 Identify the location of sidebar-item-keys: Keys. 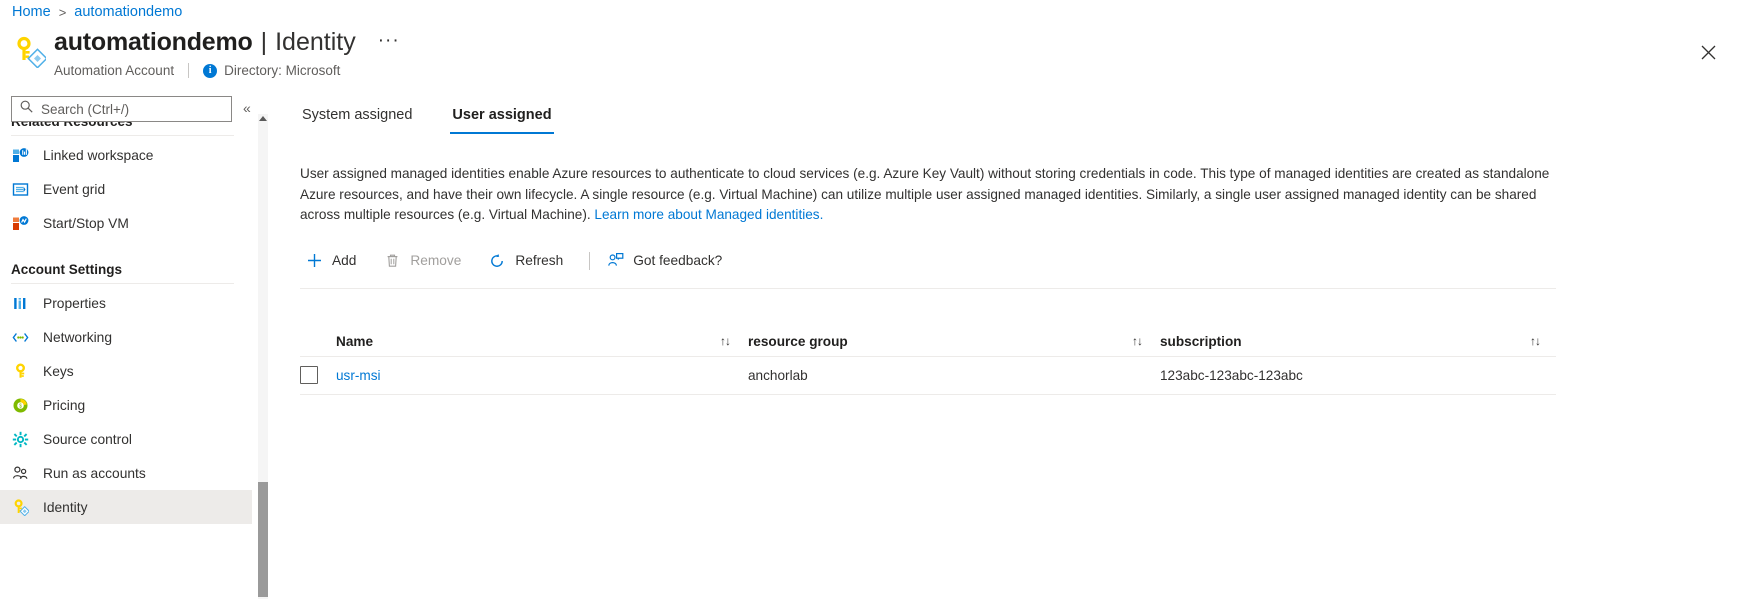
(126, 371).